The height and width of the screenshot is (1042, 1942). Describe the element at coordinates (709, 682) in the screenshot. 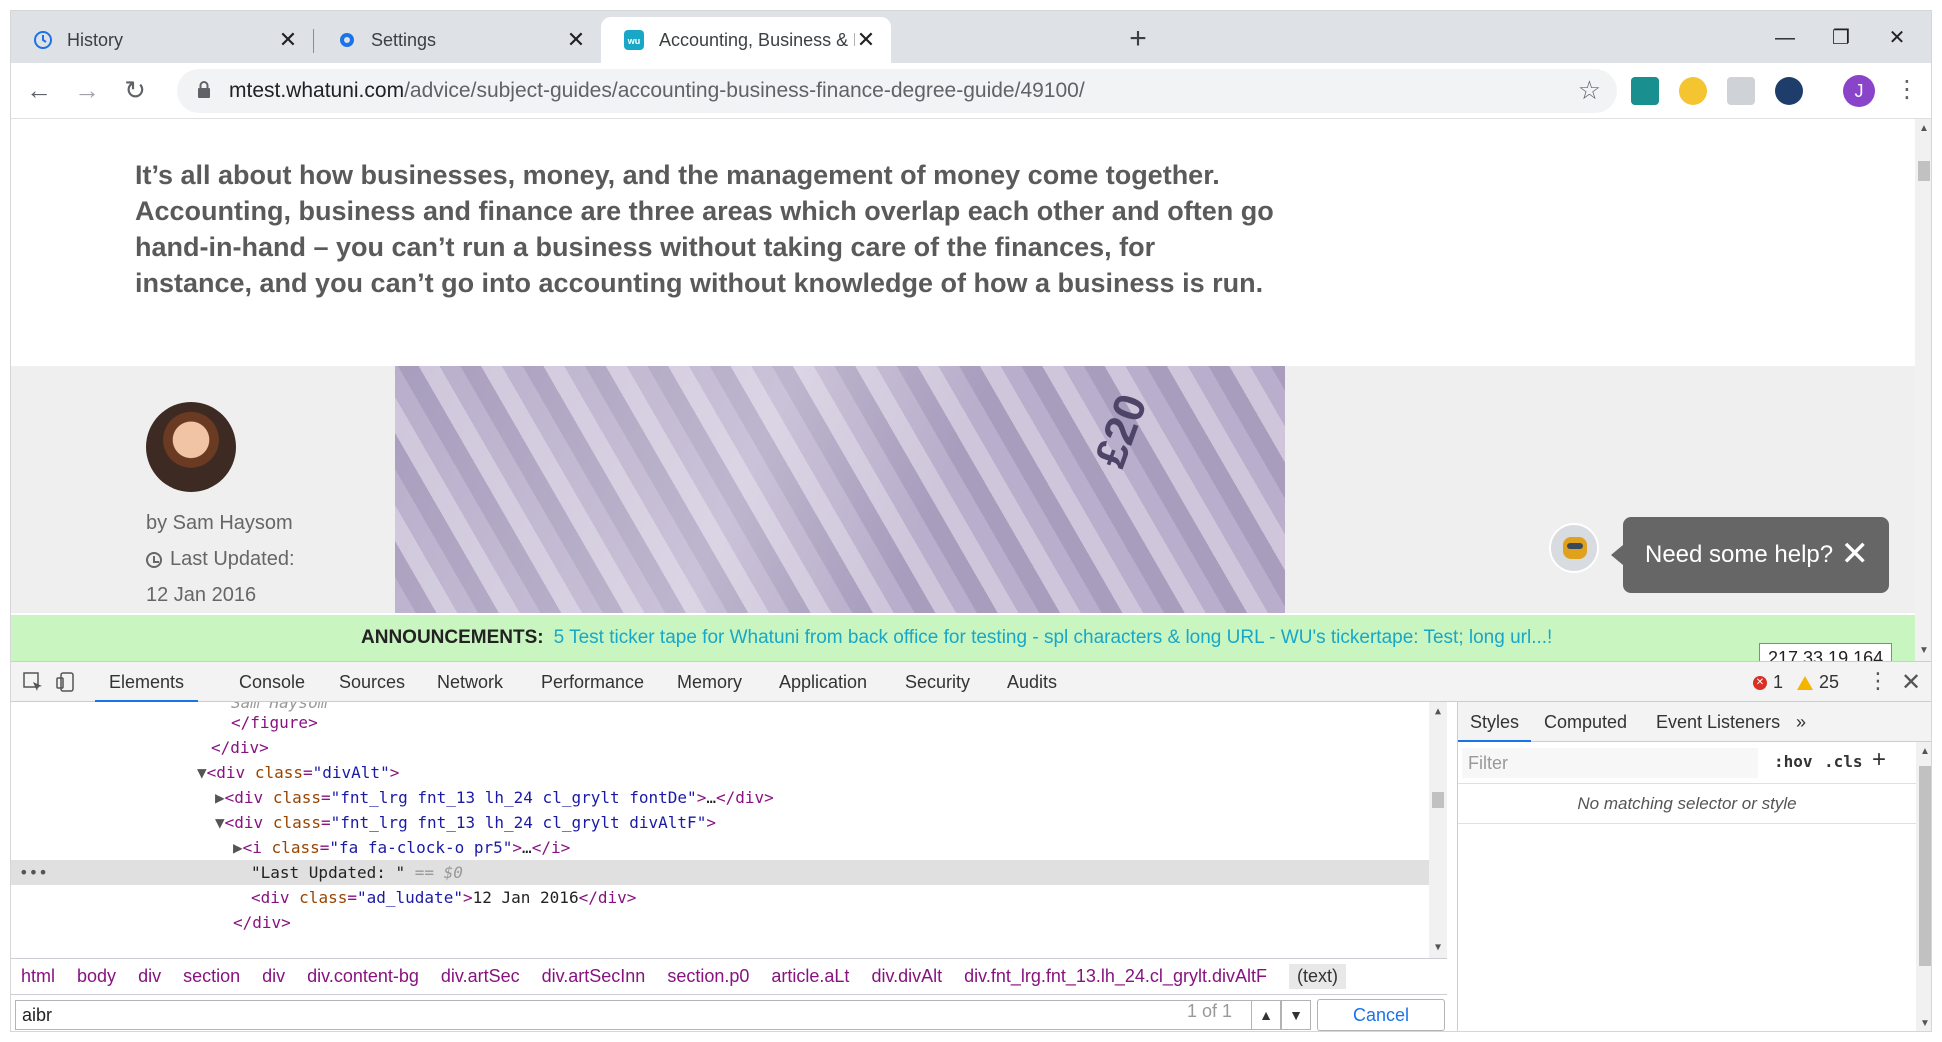

I see `devtools-tab-memory: Memory` at that location.